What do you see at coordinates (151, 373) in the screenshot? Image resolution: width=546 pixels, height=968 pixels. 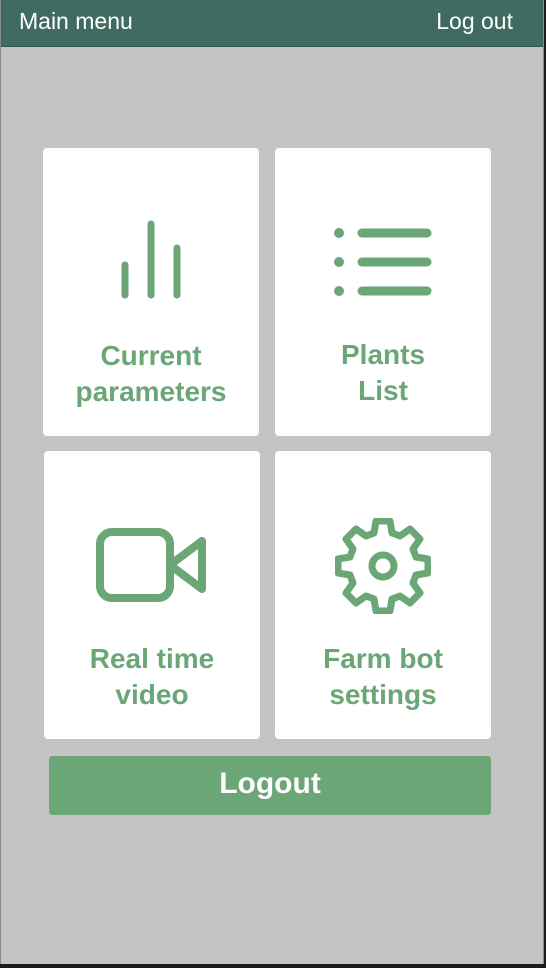 I see `tile-label: Current parameters` at bounding box center [151, 373].